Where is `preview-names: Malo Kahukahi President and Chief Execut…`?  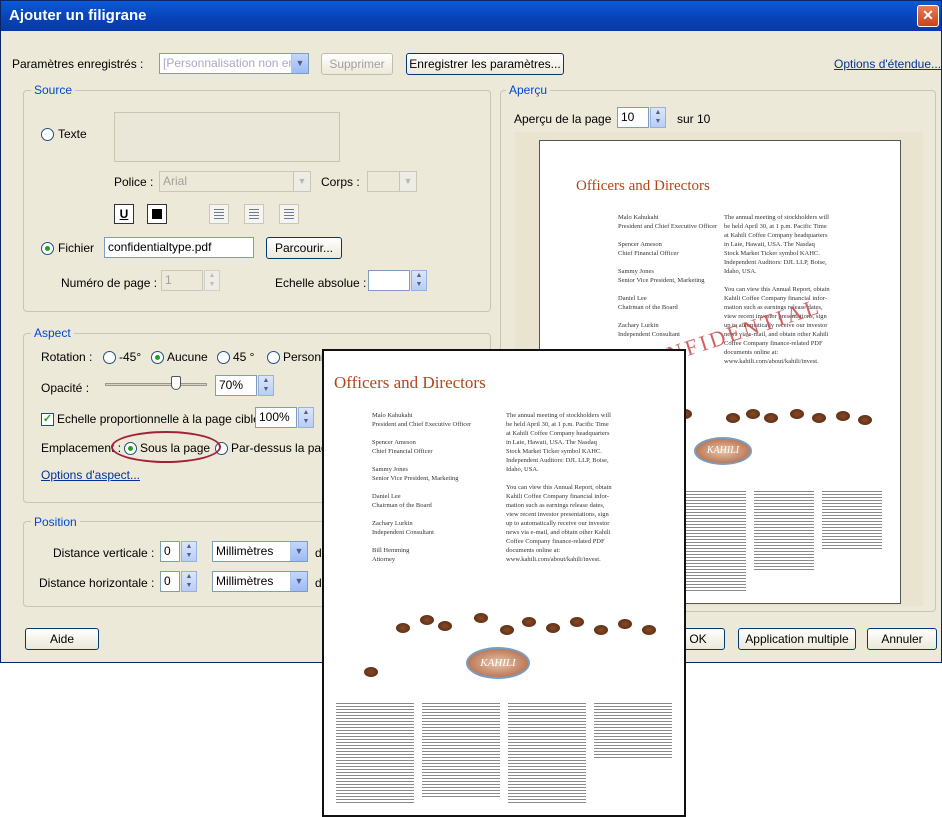
preview-names: Malo Kahukahi President and Chief Execut… is located at coordinates (668, 276).